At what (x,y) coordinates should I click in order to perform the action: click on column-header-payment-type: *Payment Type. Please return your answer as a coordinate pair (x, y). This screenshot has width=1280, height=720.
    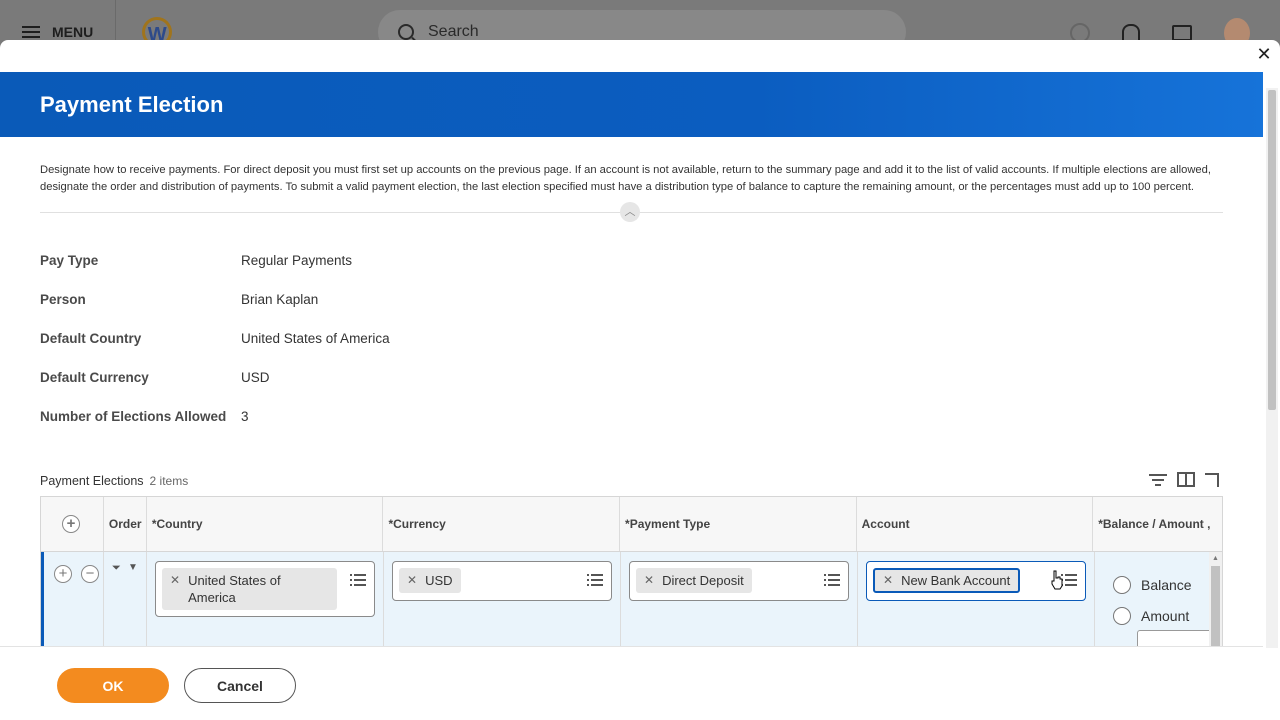
    Looking at the image, I should click on (738, 524).